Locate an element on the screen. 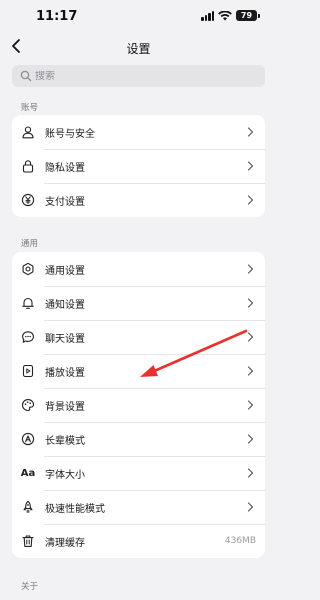 The image size is (320, 600). settings-item-label: 长辈模式 is located at coordinates (65, 441).